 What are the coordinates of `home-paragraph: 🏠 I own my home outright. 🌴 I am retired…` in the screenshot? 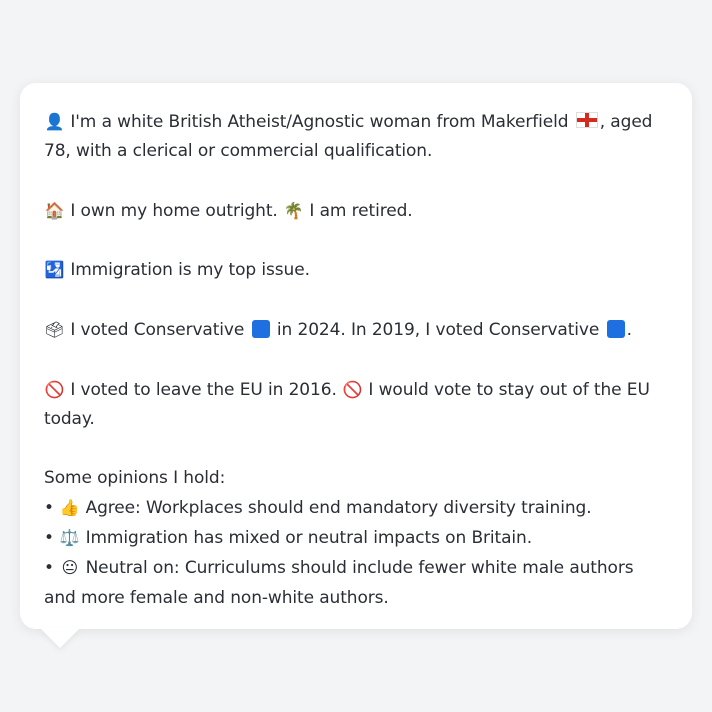 It's located at (356, 211).